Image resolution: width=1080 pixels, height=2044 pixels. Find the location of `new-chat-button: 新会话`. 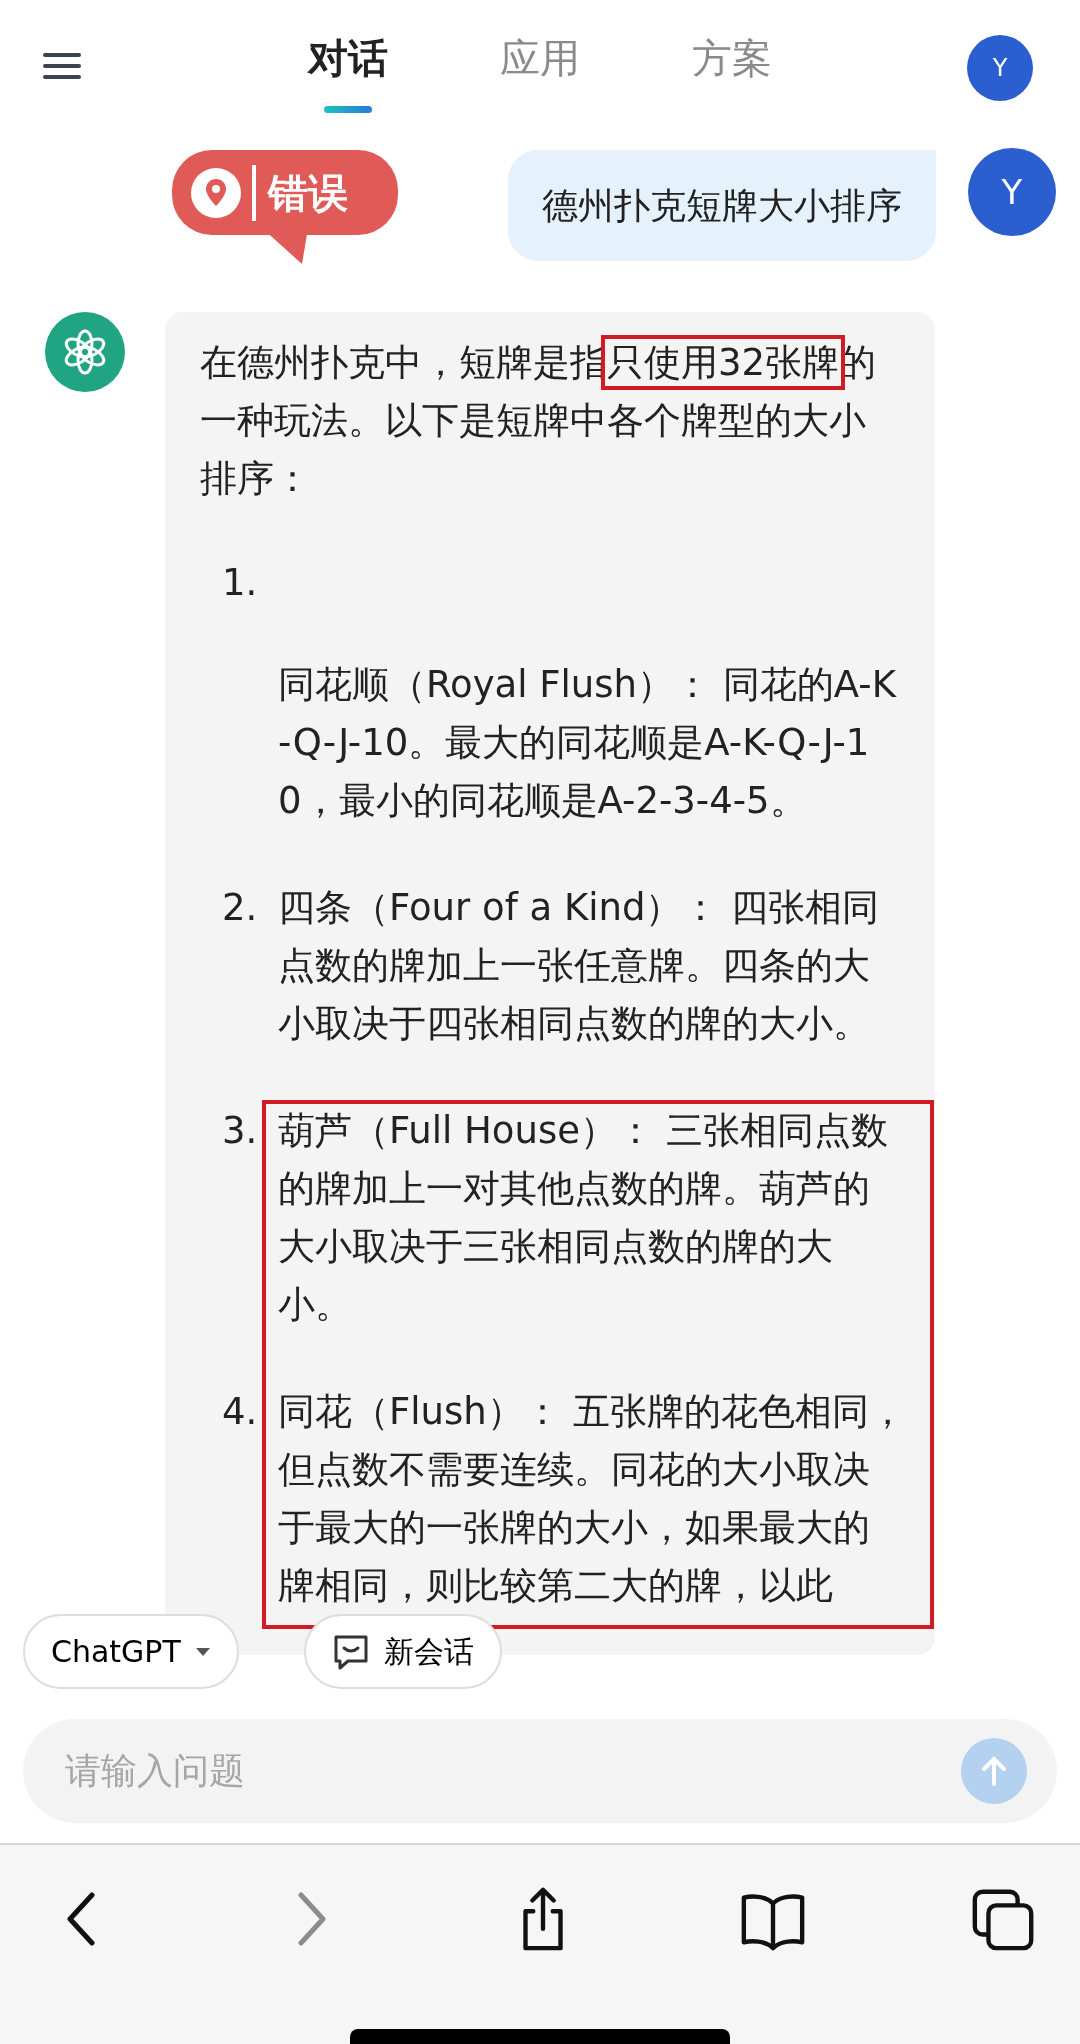

new-chat-button: 新会话 is located at coordinates (403, 1651).